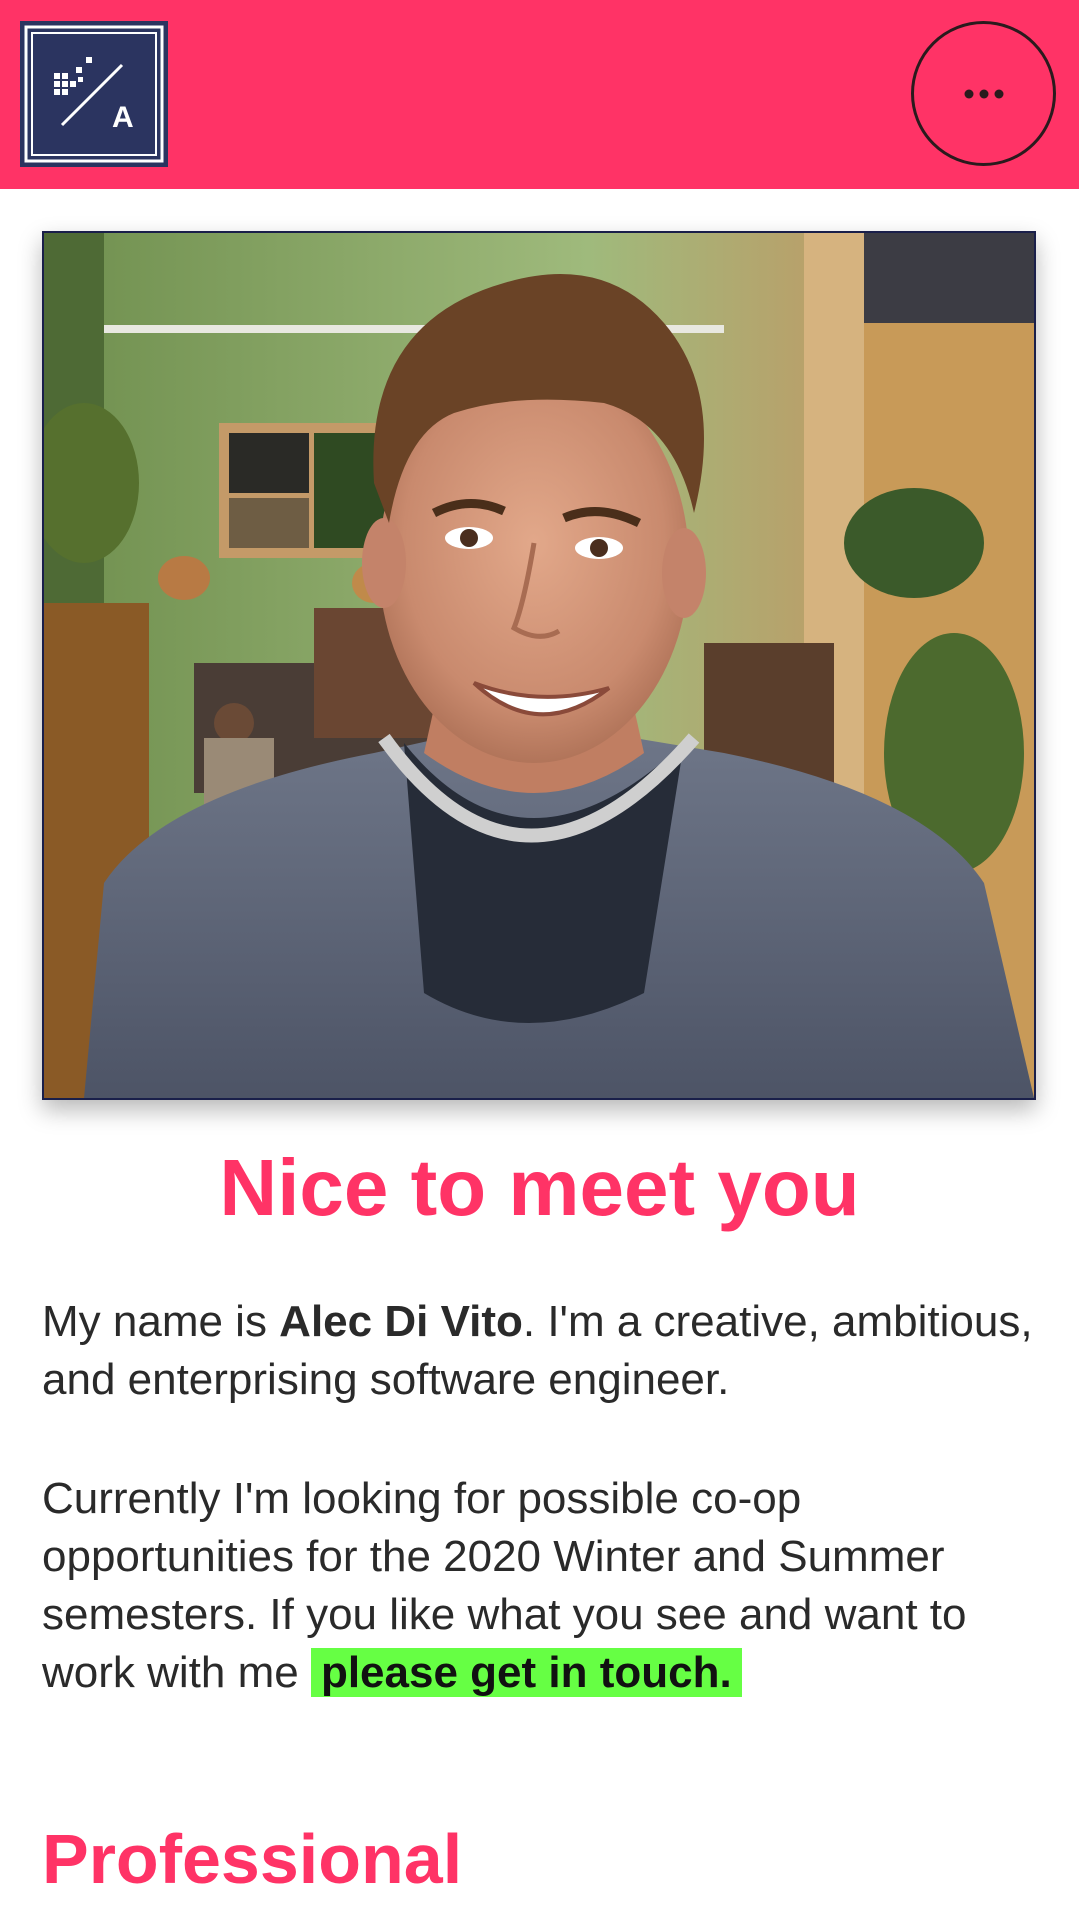 The height and width of the screenshot is (1919, 1079). What do you see at coordinates (526, 1672) in the screenshot?
I see `contact-link: please get in touch.` at bounding box center [526, 1672].